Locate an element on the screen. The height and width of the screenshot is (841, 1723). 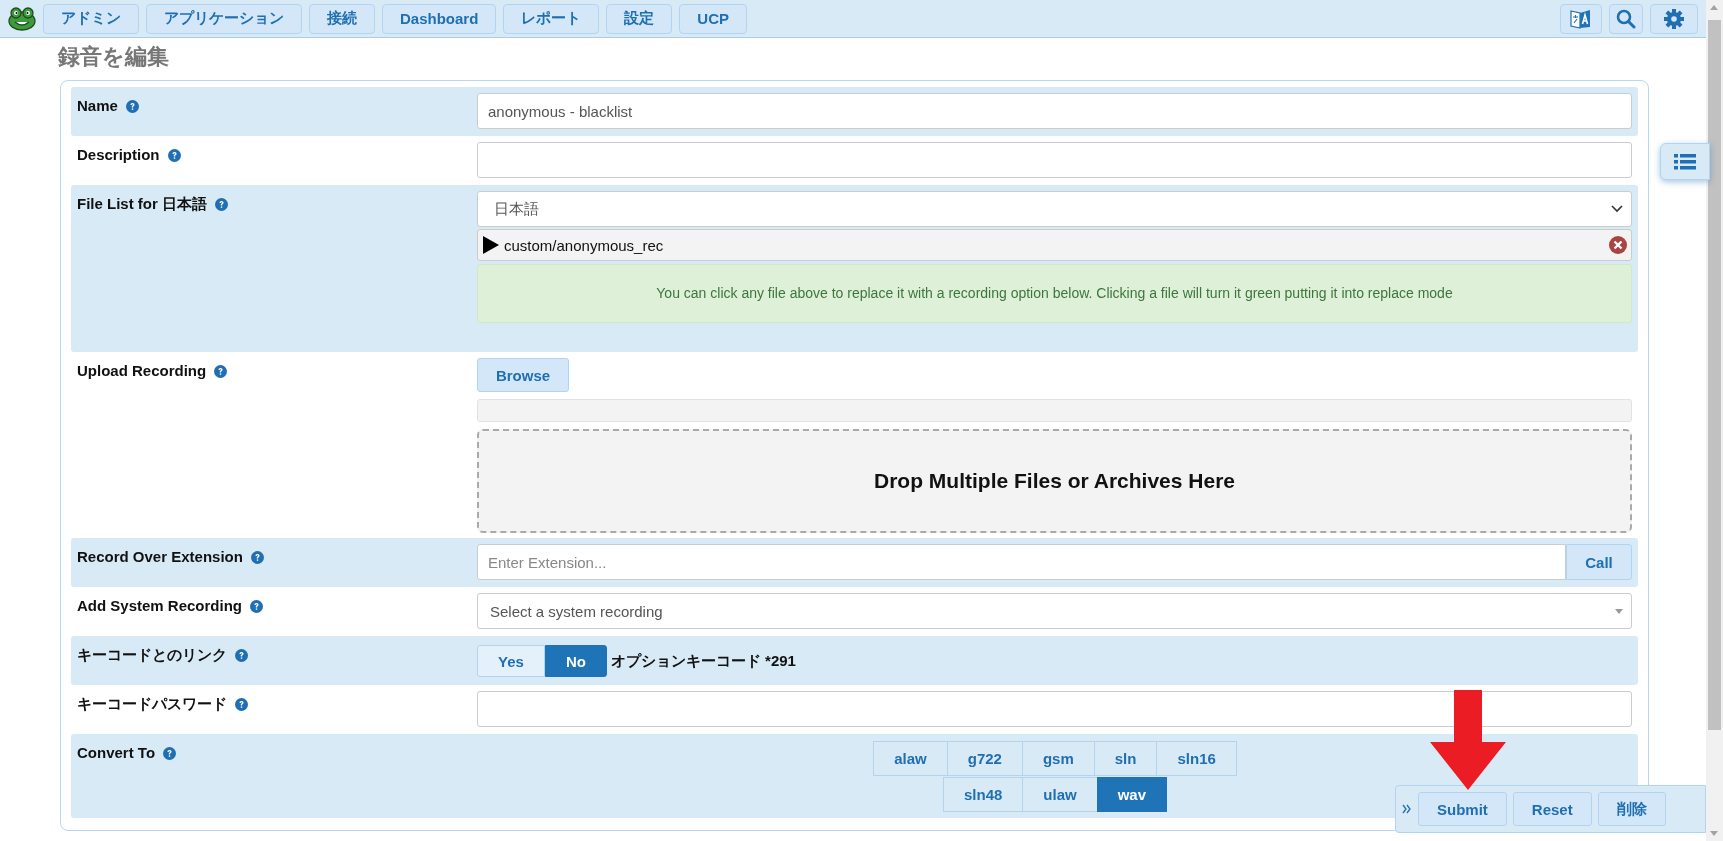
action-button: Reset is located at coordinates (1552, 809).